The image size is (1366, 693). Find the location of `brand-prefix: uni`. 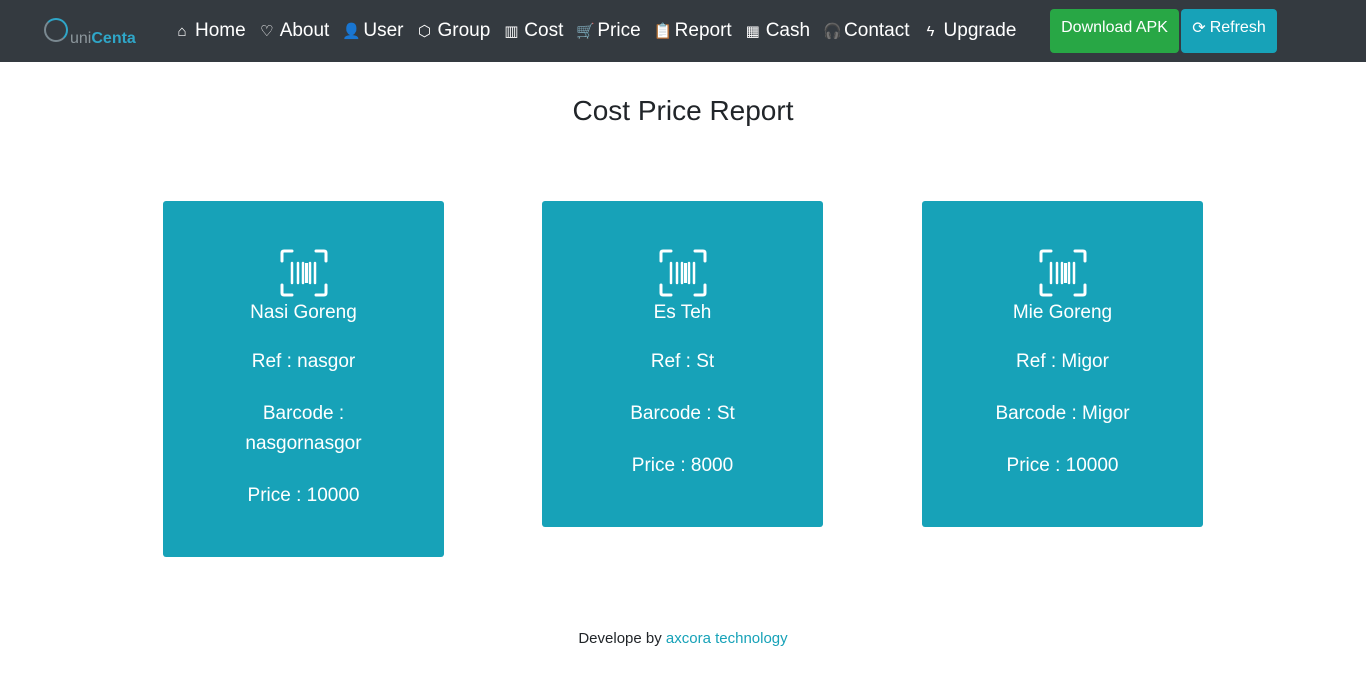

brand-prefix: uni is located at coordinates (81, 38).